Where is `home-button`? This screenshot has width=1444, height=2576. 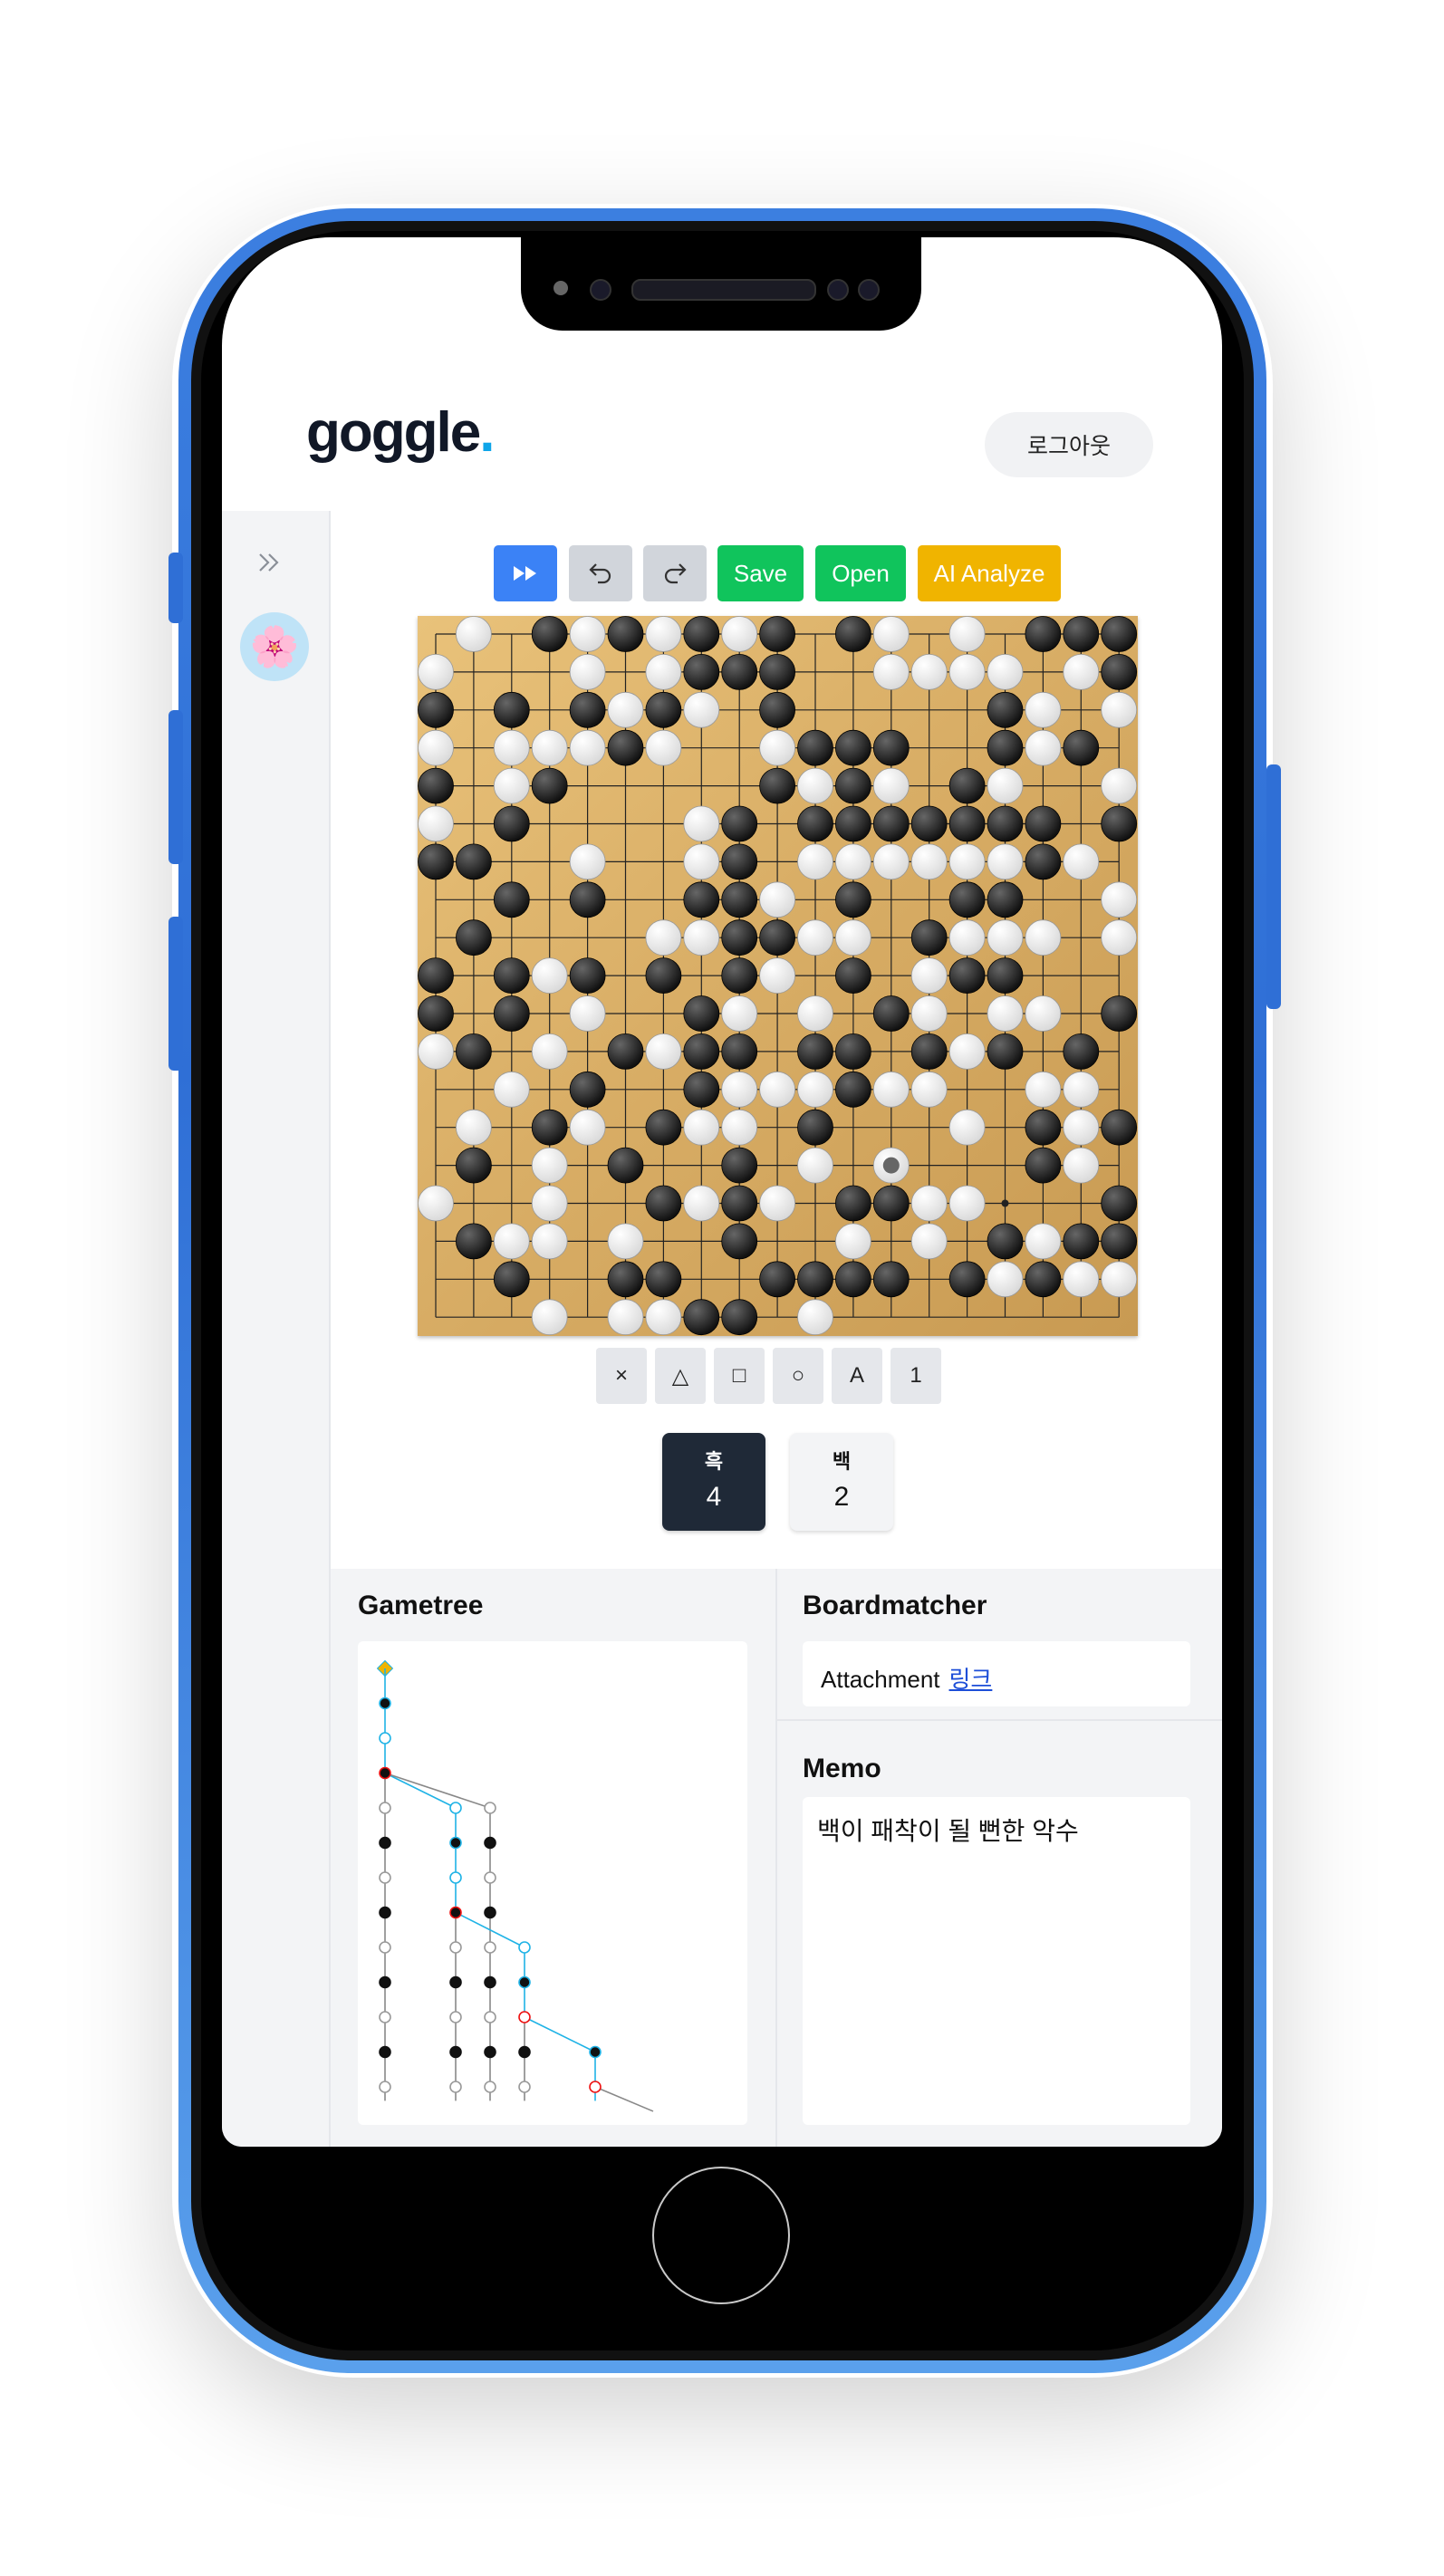
home-button is located at coordinates (721, 2235).